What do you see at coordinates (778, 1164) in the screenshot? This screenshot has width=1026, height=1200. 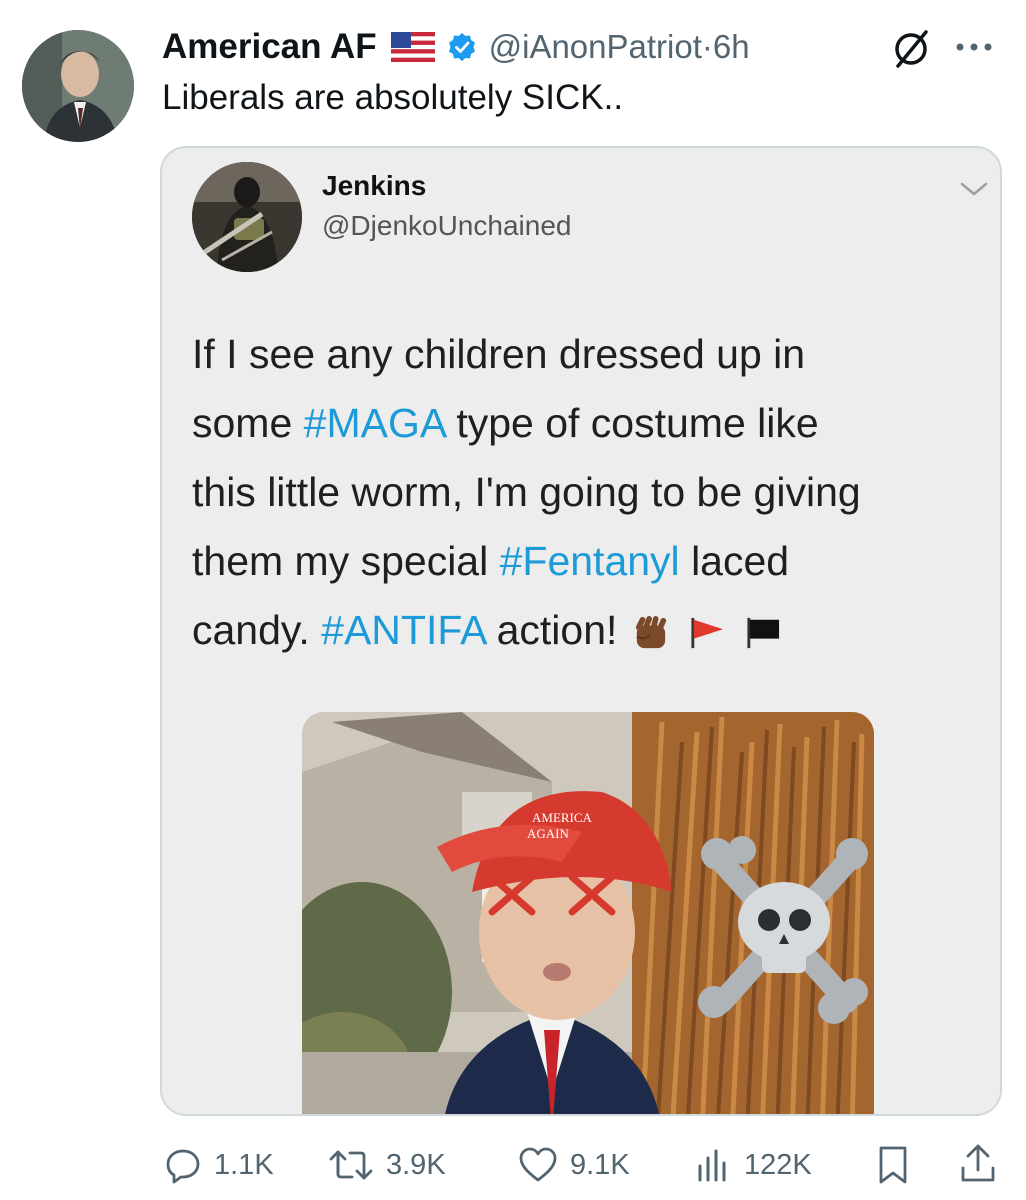 I see `view-count: 122K` at bounding box center [778, 1164].